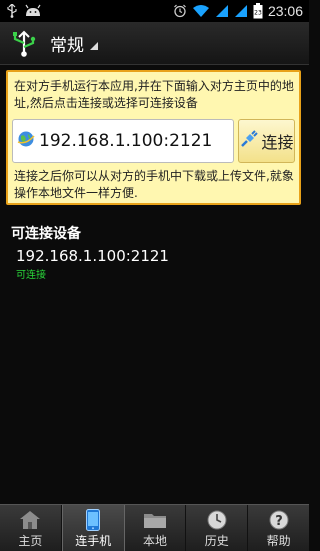  Describe the element at coordinates (180, 11) in the screenshot. I see `alarm-icon` at that location.